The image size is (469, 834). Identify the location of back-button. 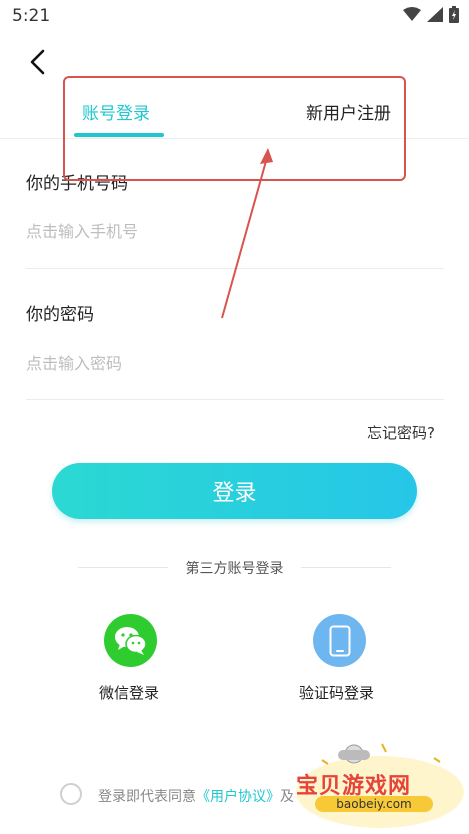
(38, 62).